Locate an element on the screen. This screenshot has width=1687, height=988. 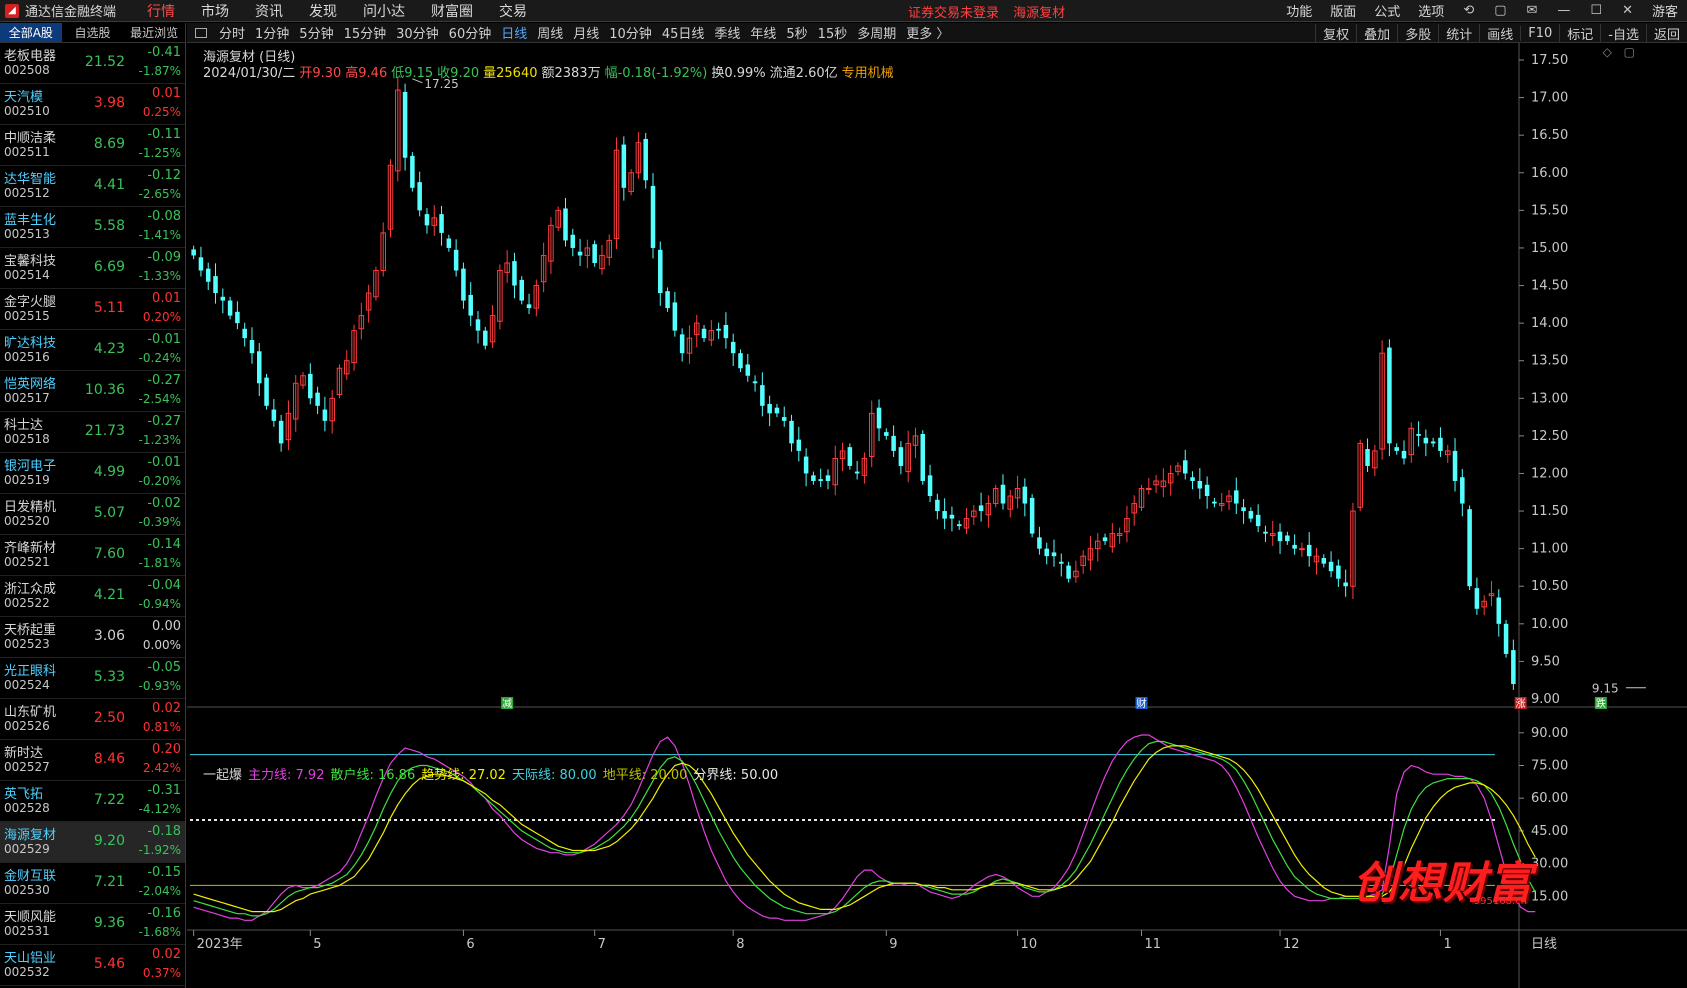
stock-row: 达华智能 002512 4.41 -0.12 -2.65% is located at coordinates (92, 186).